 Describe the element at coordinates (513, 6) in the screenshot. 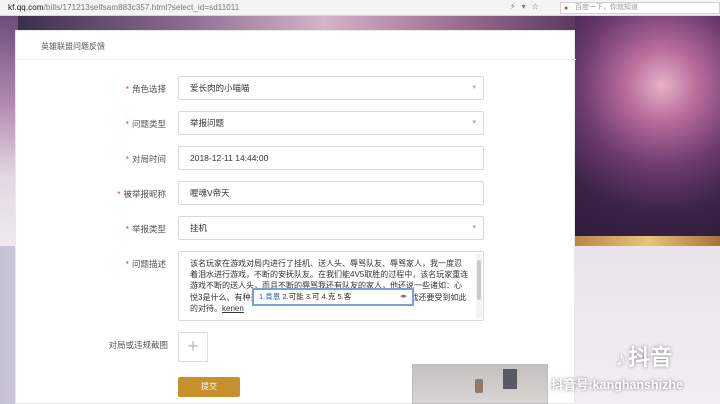

I see `lightning-icon: ⚡` at that location.